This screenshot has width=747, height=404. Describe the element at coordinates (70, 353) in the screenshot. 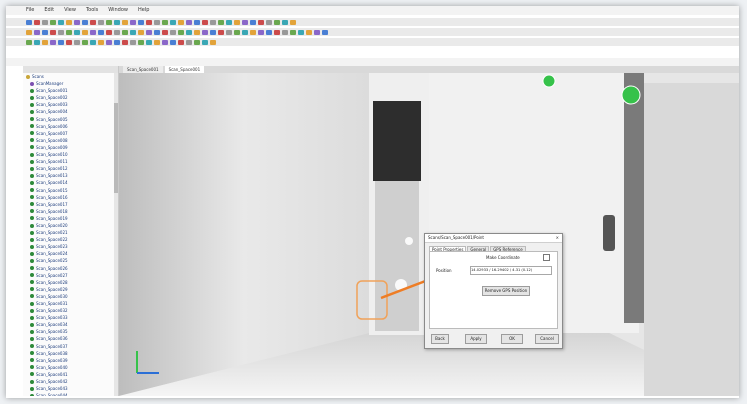

I see `tree-item-scan: Scan_Space038` at that location.